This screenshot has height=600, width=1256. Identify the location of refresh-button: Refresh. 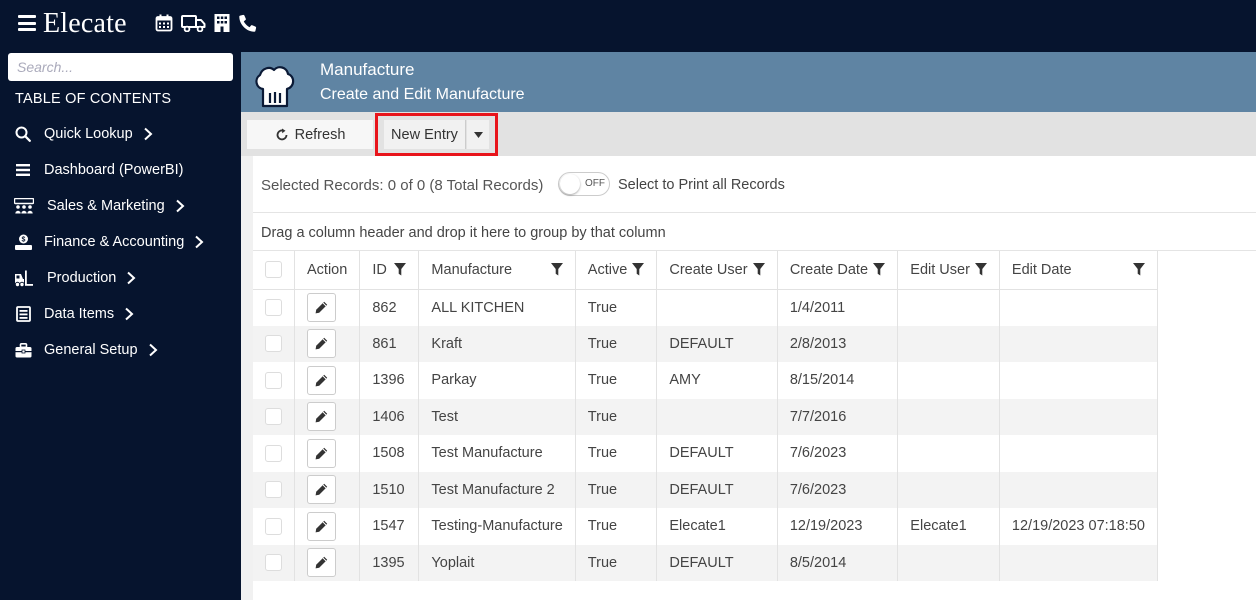
(310, 134).